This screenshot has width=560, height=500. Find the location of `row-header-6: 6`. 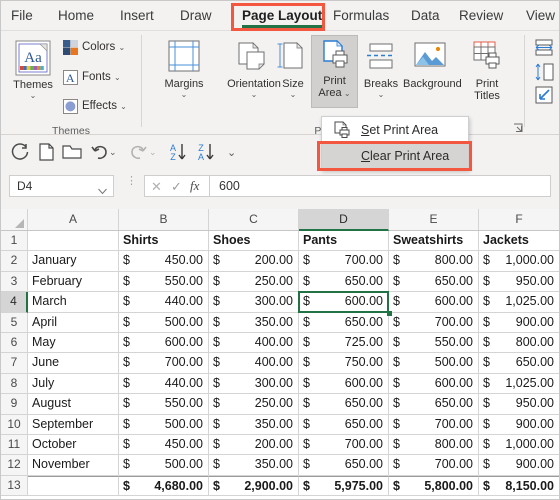

row-header-6: 6 is located at coordinates (14, 343).